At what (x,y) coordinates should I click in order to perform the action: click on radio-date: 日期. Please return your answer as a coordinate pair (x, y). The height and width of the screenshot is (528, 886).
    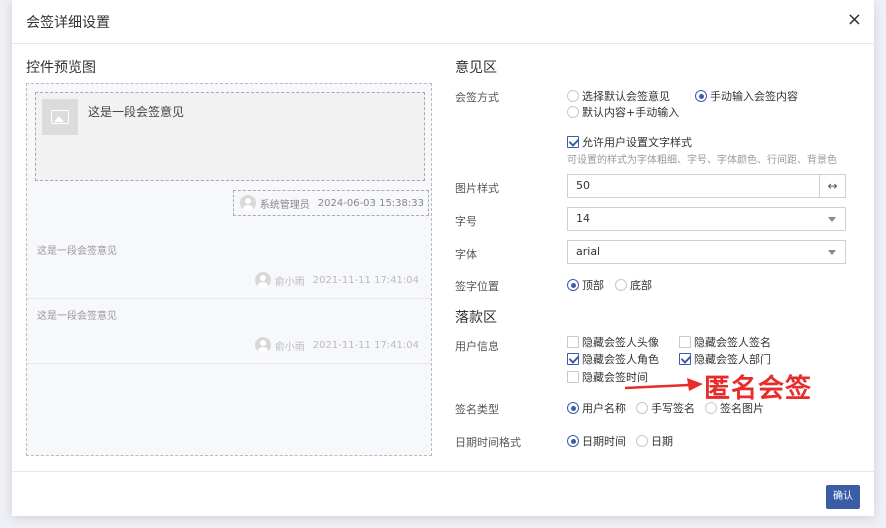
    Looking at the image, I should click on (654, 441).